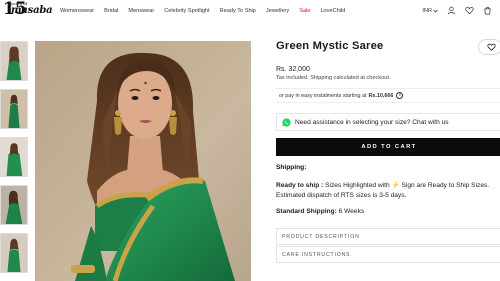 The width and height of the screenshot is (500, 281). Describe the element at coordinates (300, 185) in the screenshot. I see `ready-to-ship-label: Ready to ship :` at that location.